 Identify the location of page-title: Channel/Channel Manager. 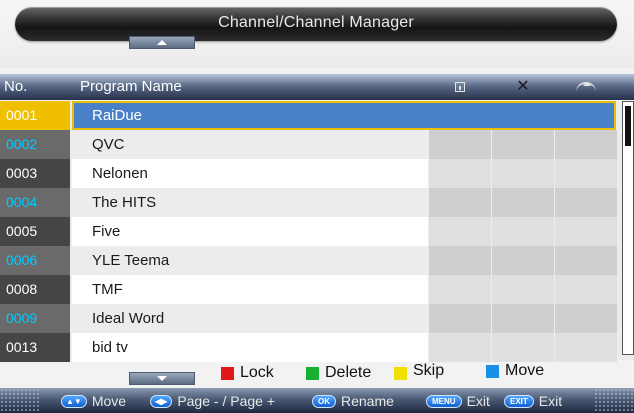
(316, 24).